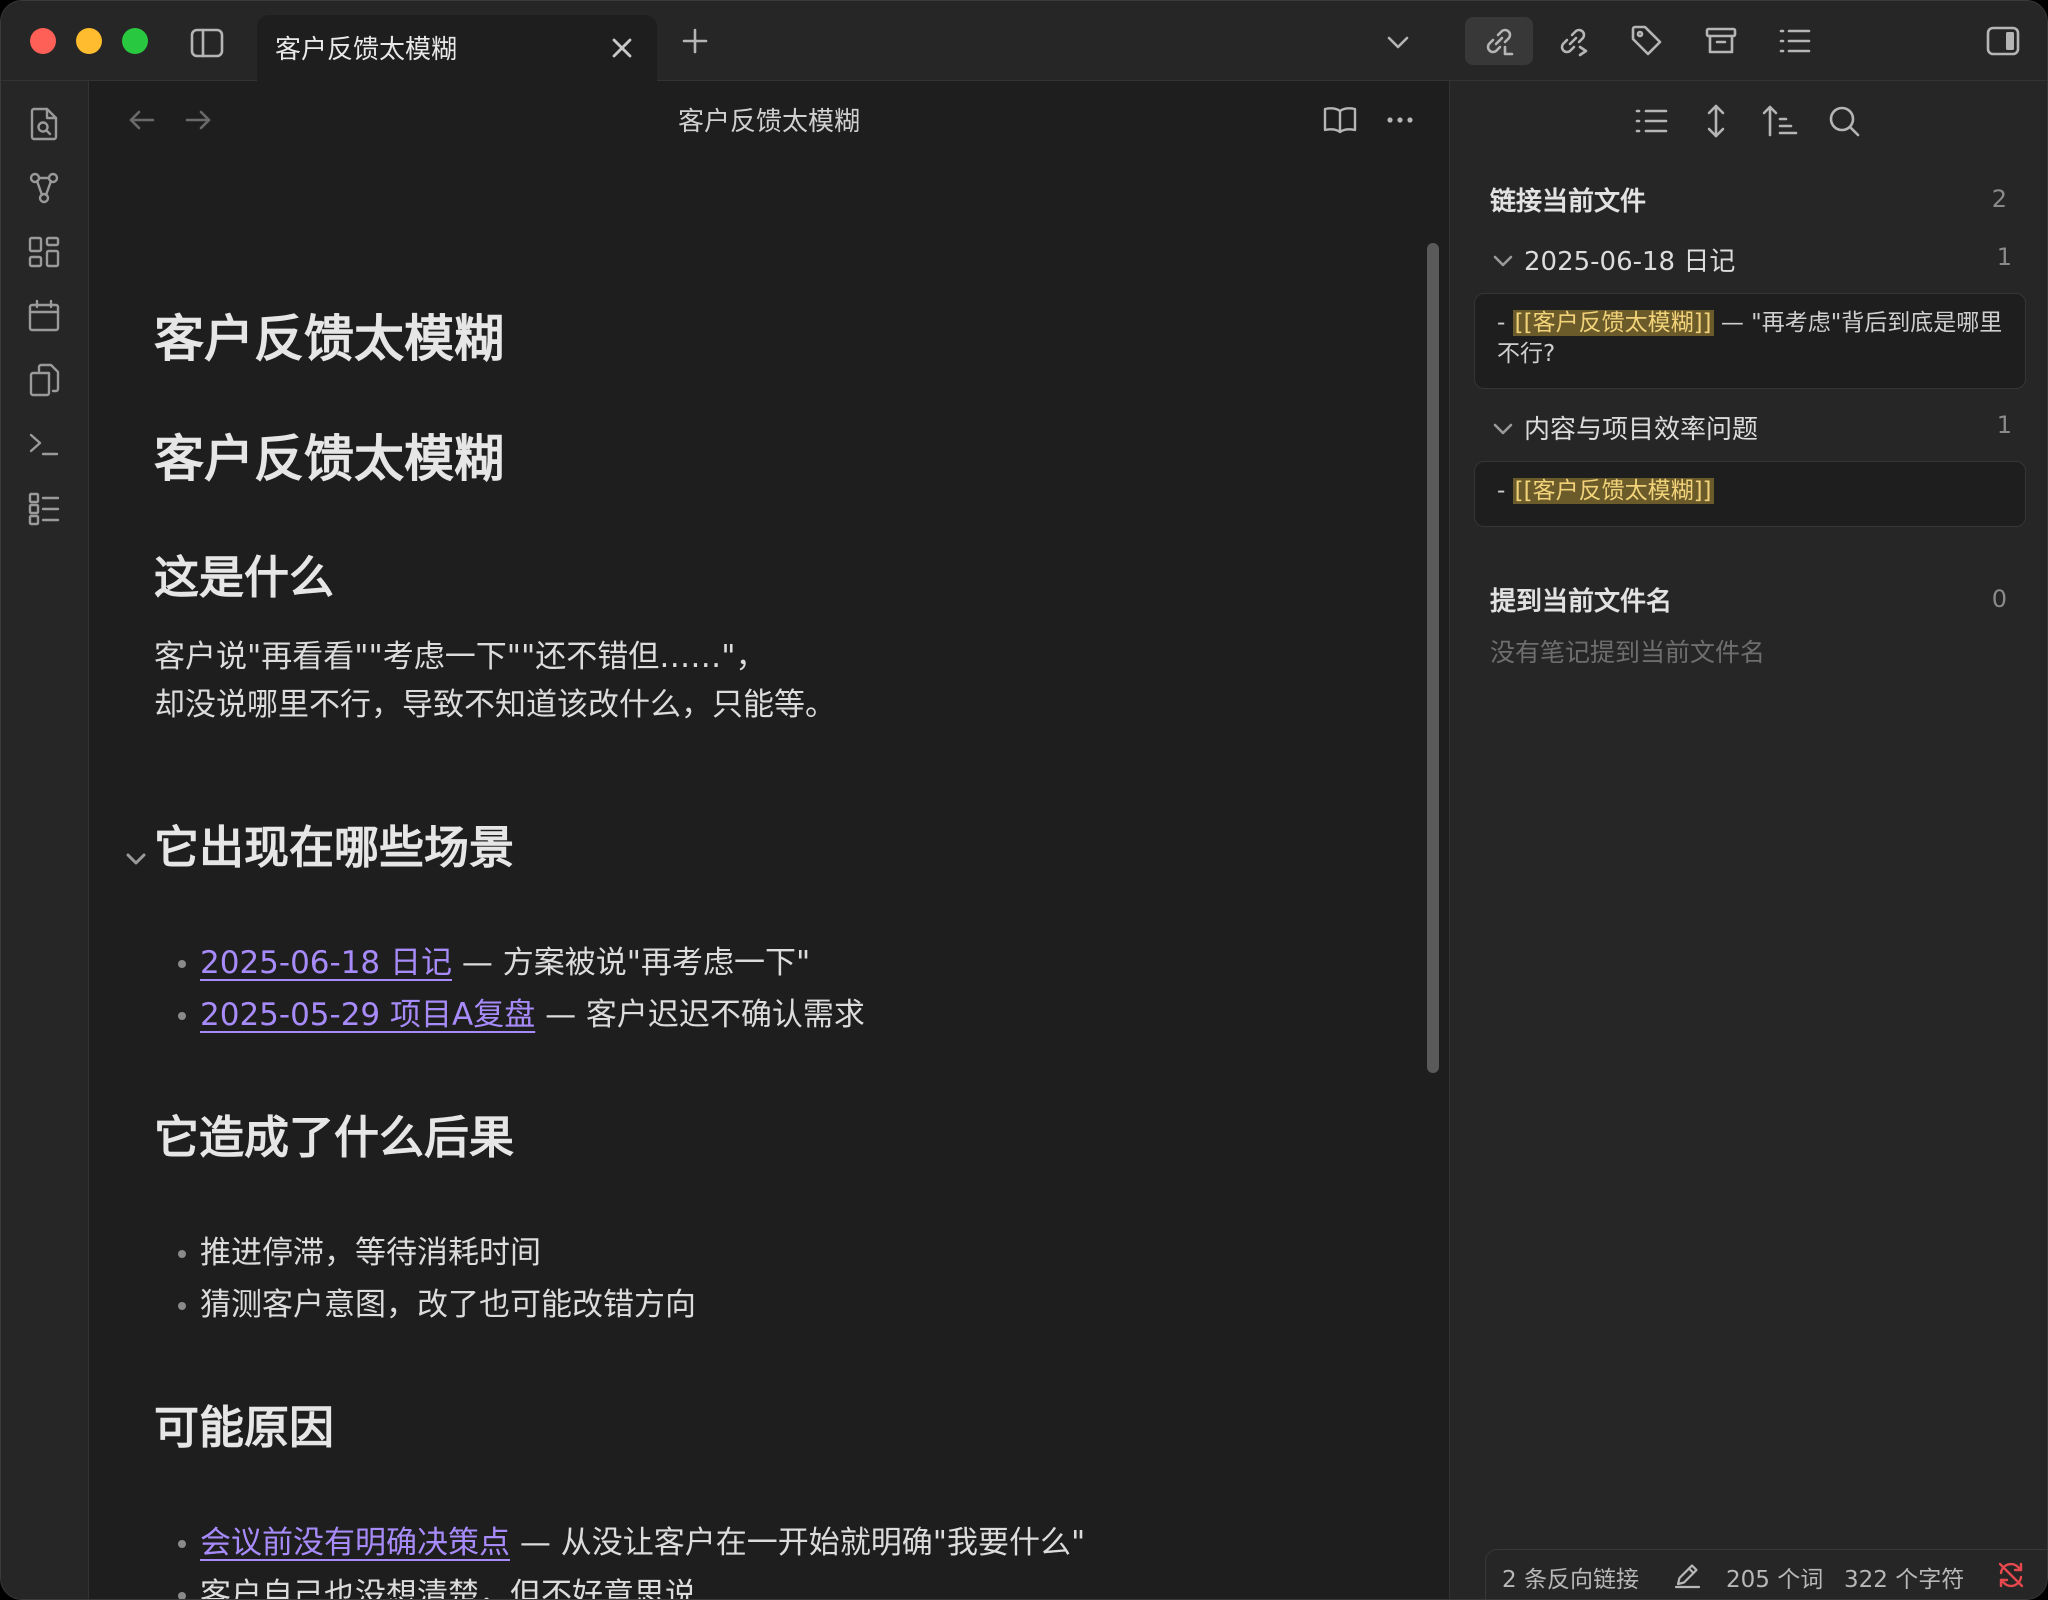 This screenshot has width=2048, height=1600. I want to click on outgoing-links-icon, so click(1573, 41).